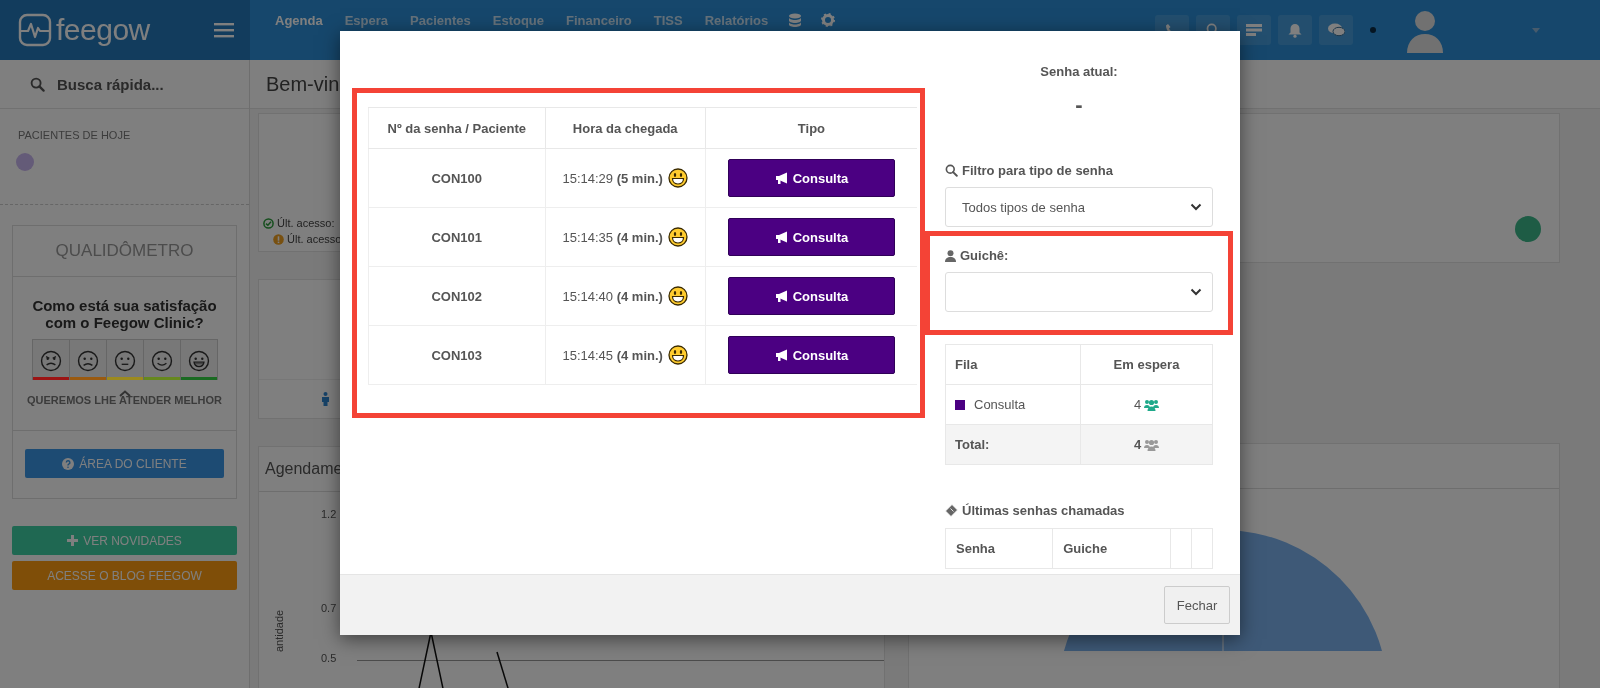 The height and width of the screenshot is (688, 1600). Describe the element at coordinates (811, 128) in the screenshot. I see `column-header: Tipo` at that location.